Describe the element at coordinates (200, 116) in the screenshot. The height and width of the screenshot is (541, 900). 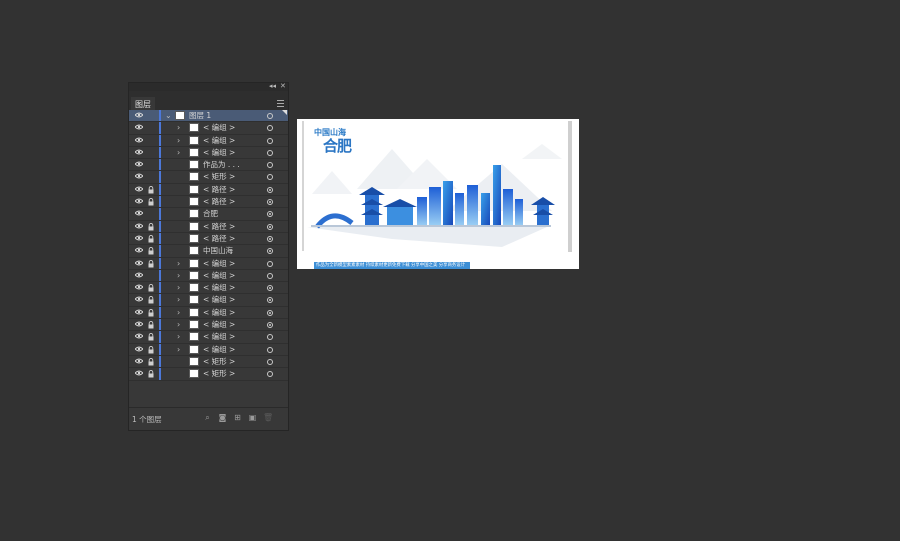
I see `layer-name: 图层 1` at that location.